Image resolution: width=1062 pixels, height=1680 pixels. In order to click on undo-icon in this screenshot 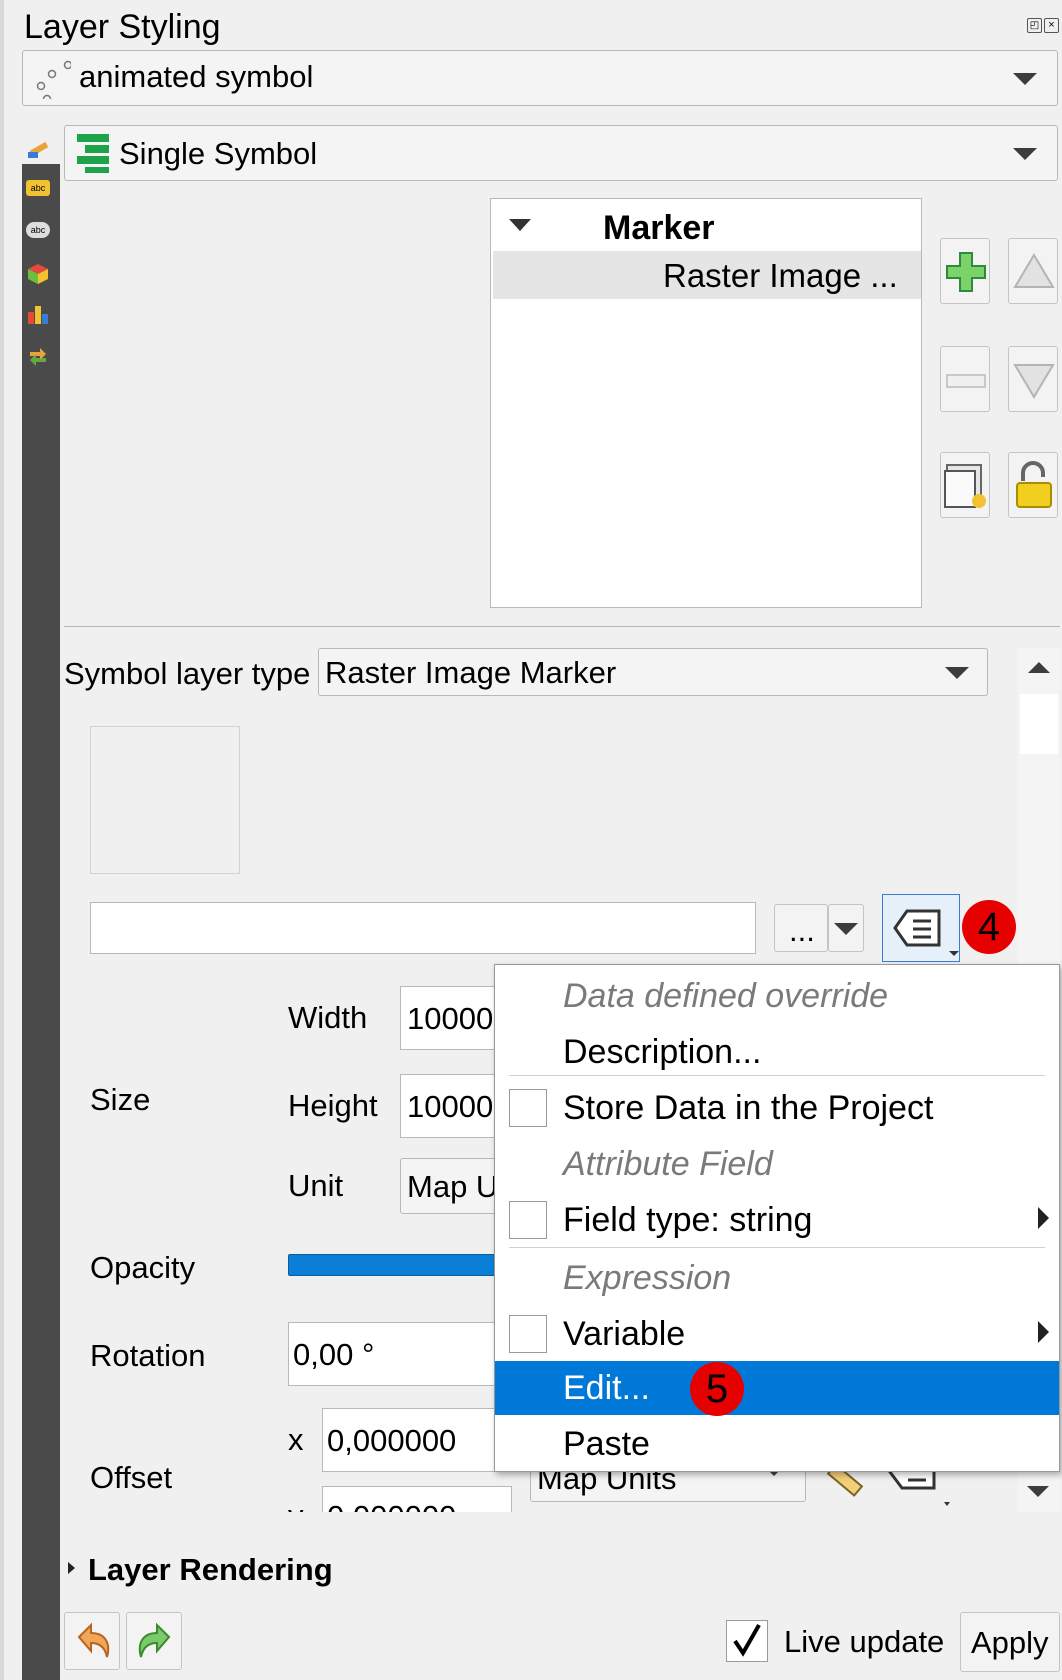, I will do `click(93, 1640)`.